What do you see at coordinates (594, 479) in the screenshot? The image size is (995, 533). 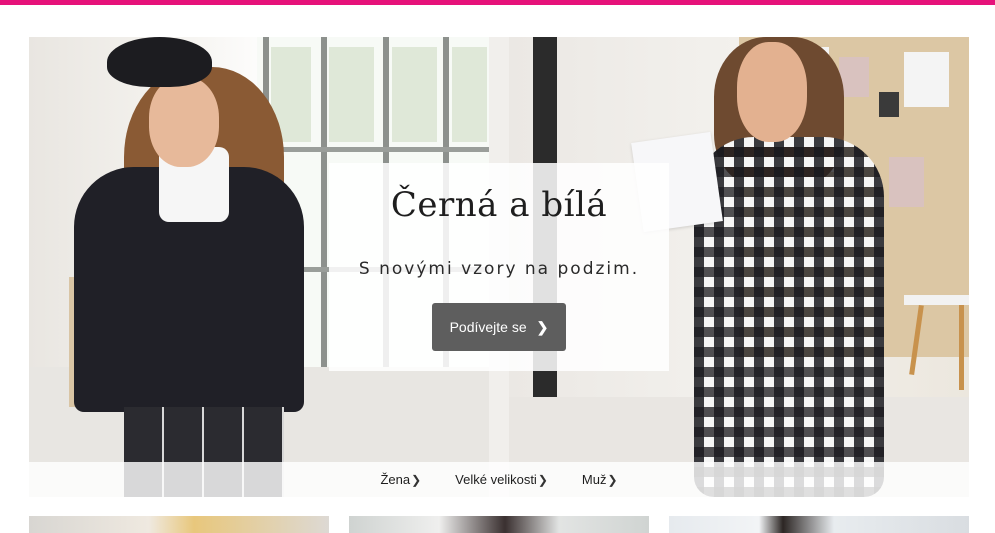 I see `category-label: Muž` at bounding box center [594, 479].